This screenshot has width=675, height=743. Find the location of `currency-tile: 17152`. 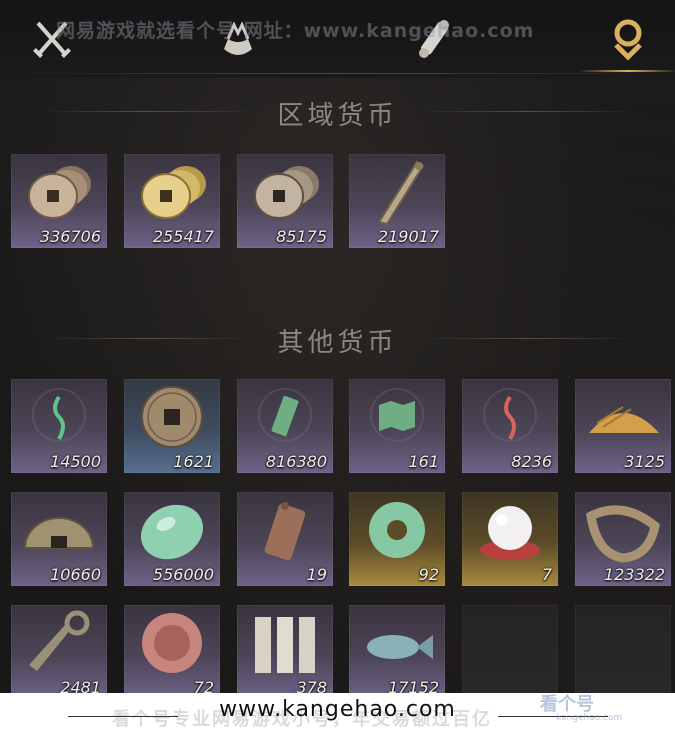

currency-tile: 17152 is located at coordinates (397, 652).